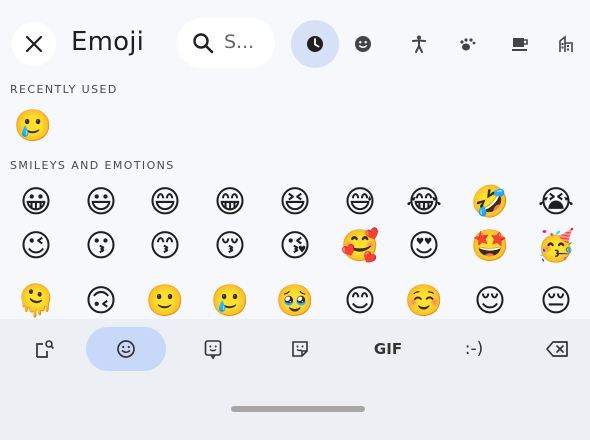 The height and width of the screenshot is (440, 590). I want to click on tab-food, so click(520, 44).